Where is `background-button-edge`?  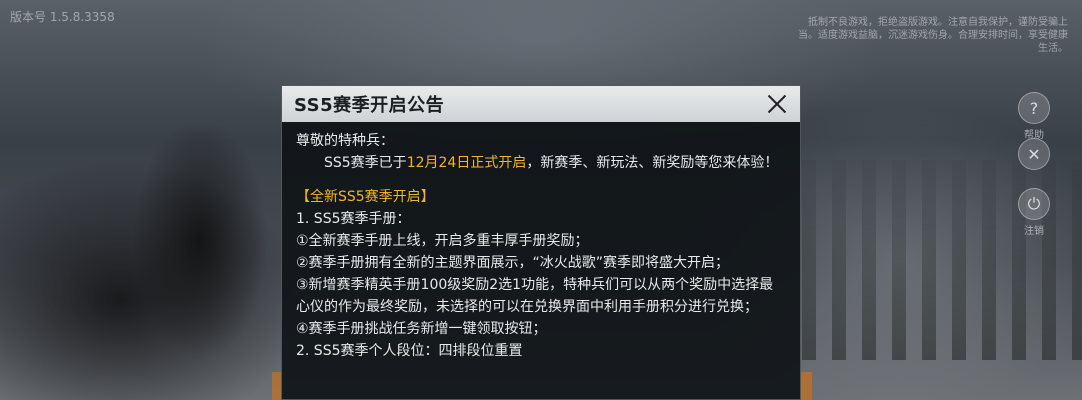 background-button-edge is located at coordinates (806, 386).